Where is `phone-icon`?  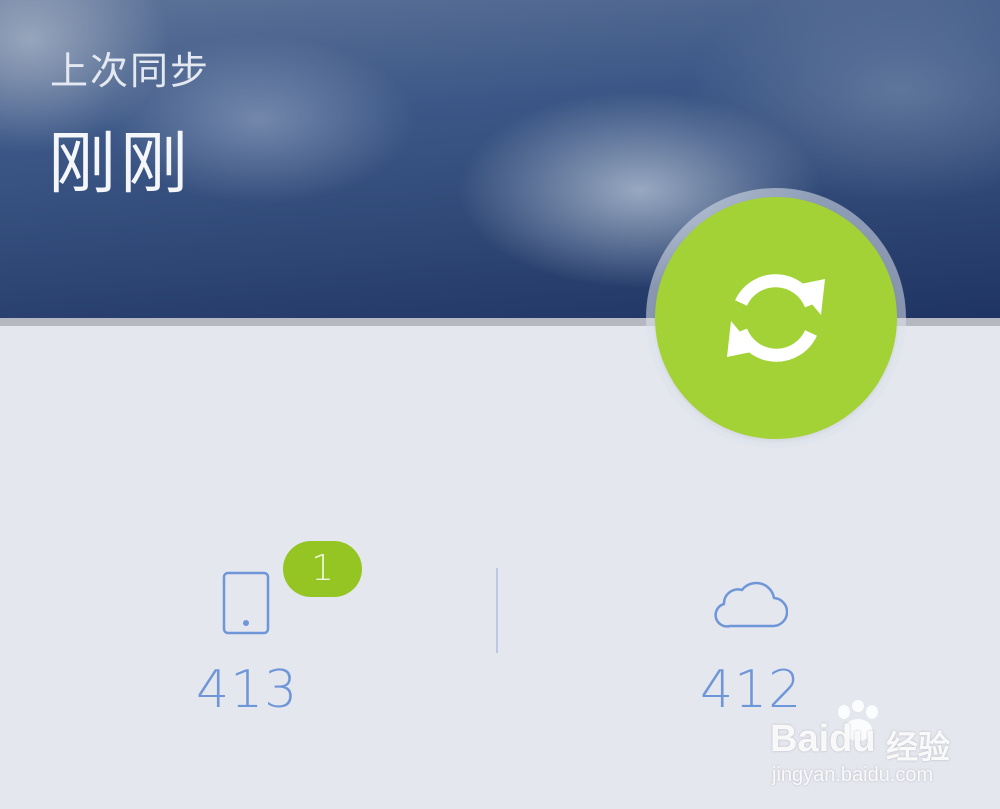
phone-icon is located at coordinates (246, 603).